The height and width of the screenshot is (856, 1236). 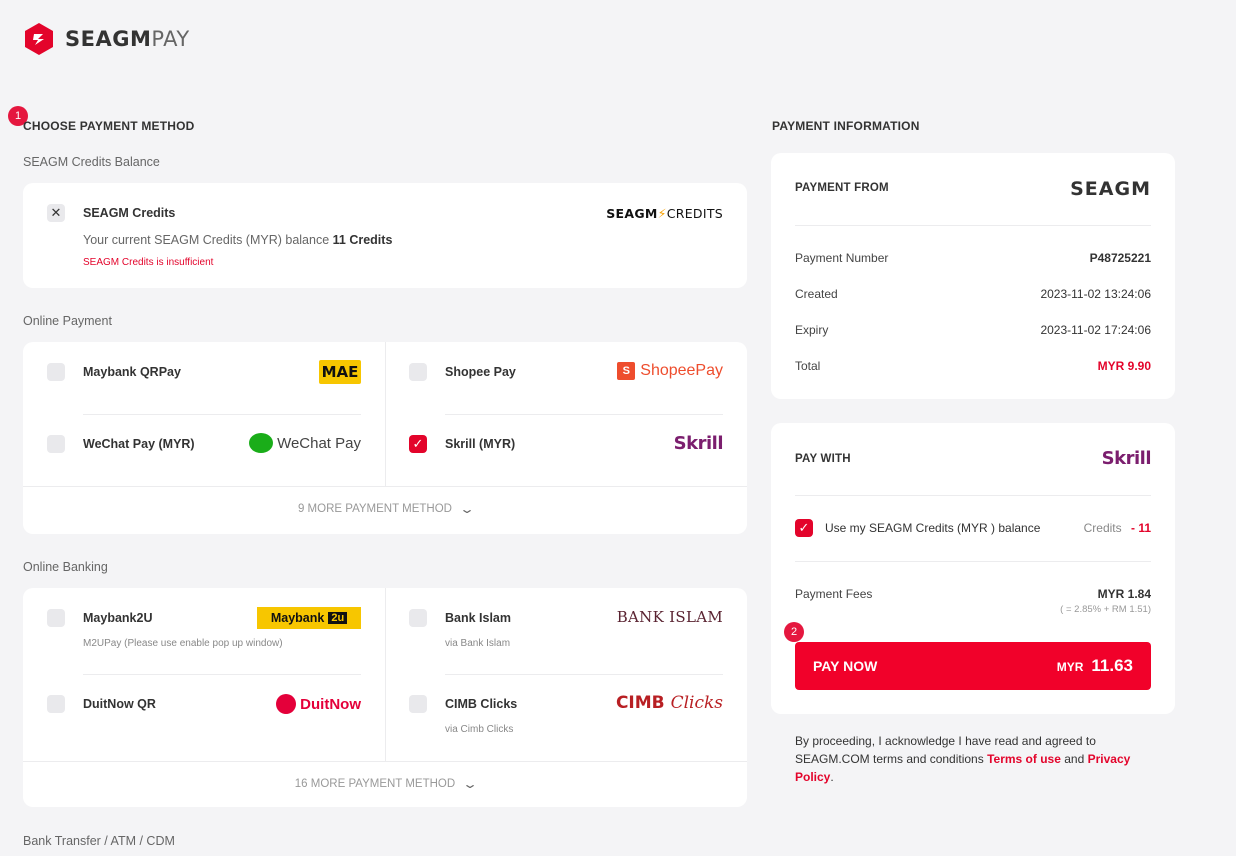 What do you see at coordinates (1120, 258) in the screenshot?
I see `payment-number-value: P48725221` at bounding box center [1120, 258].